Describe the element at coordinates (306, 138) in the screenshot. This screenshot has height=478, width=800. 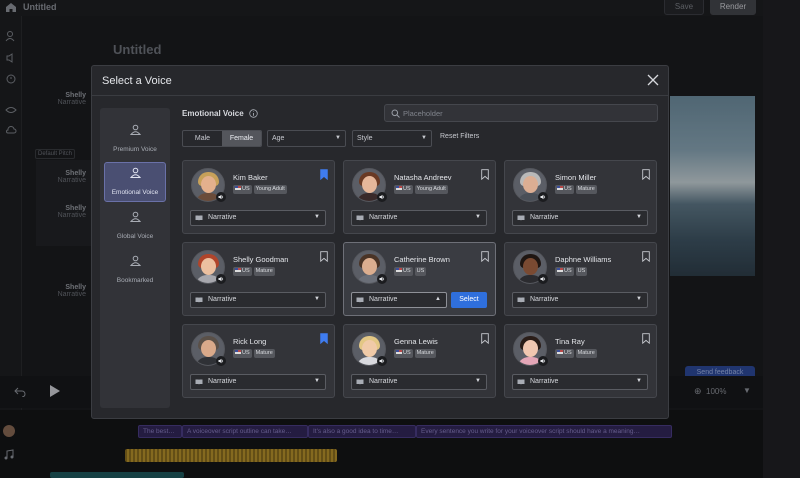
I see `age-dropdown: Age ▼` at that location.